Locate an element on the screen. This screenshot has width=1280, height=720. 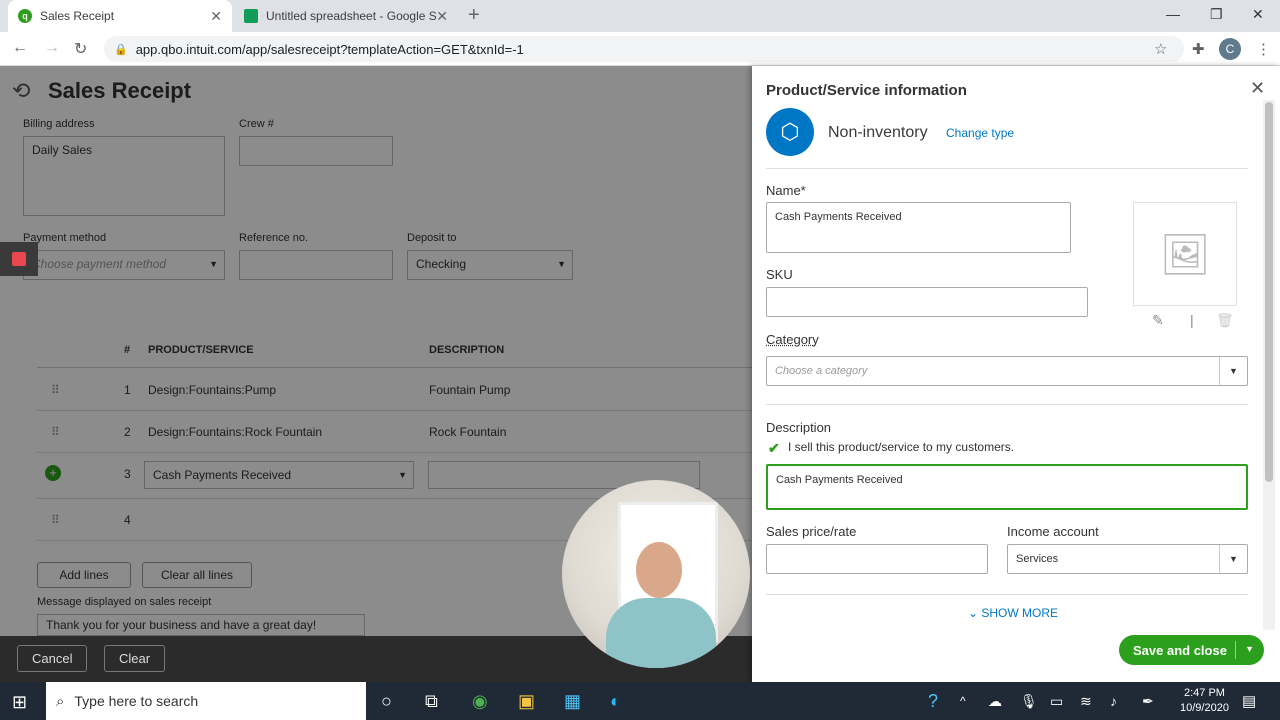
cancel-button: Cancel is located at coordinates (52, 658).